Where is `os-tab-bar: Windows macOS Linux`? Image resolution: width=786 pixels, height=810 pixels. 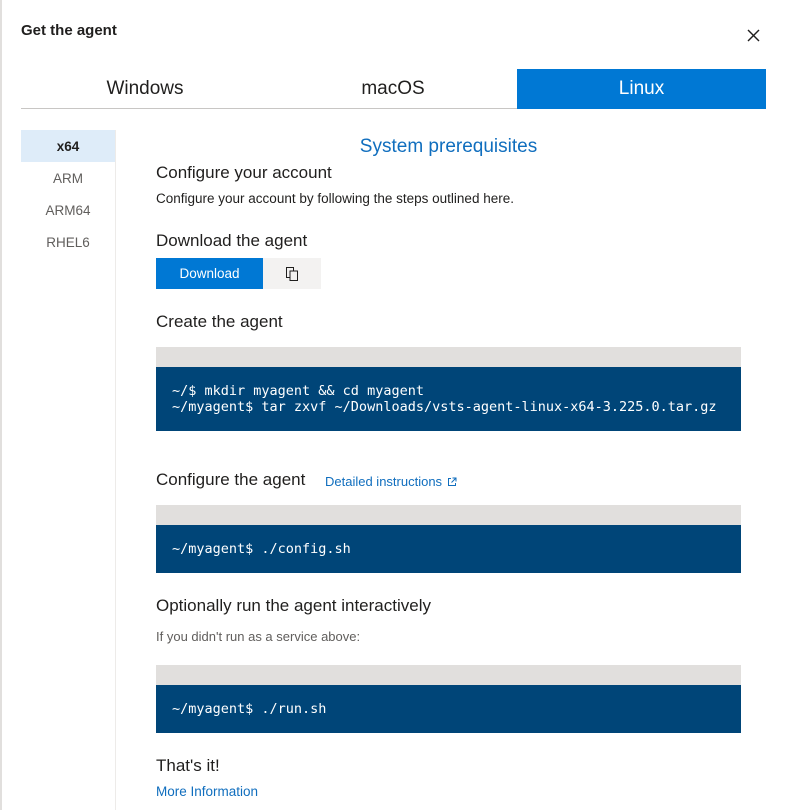
os-tab-bar: Windows macOS Linux is located at coordinates (393, 89).